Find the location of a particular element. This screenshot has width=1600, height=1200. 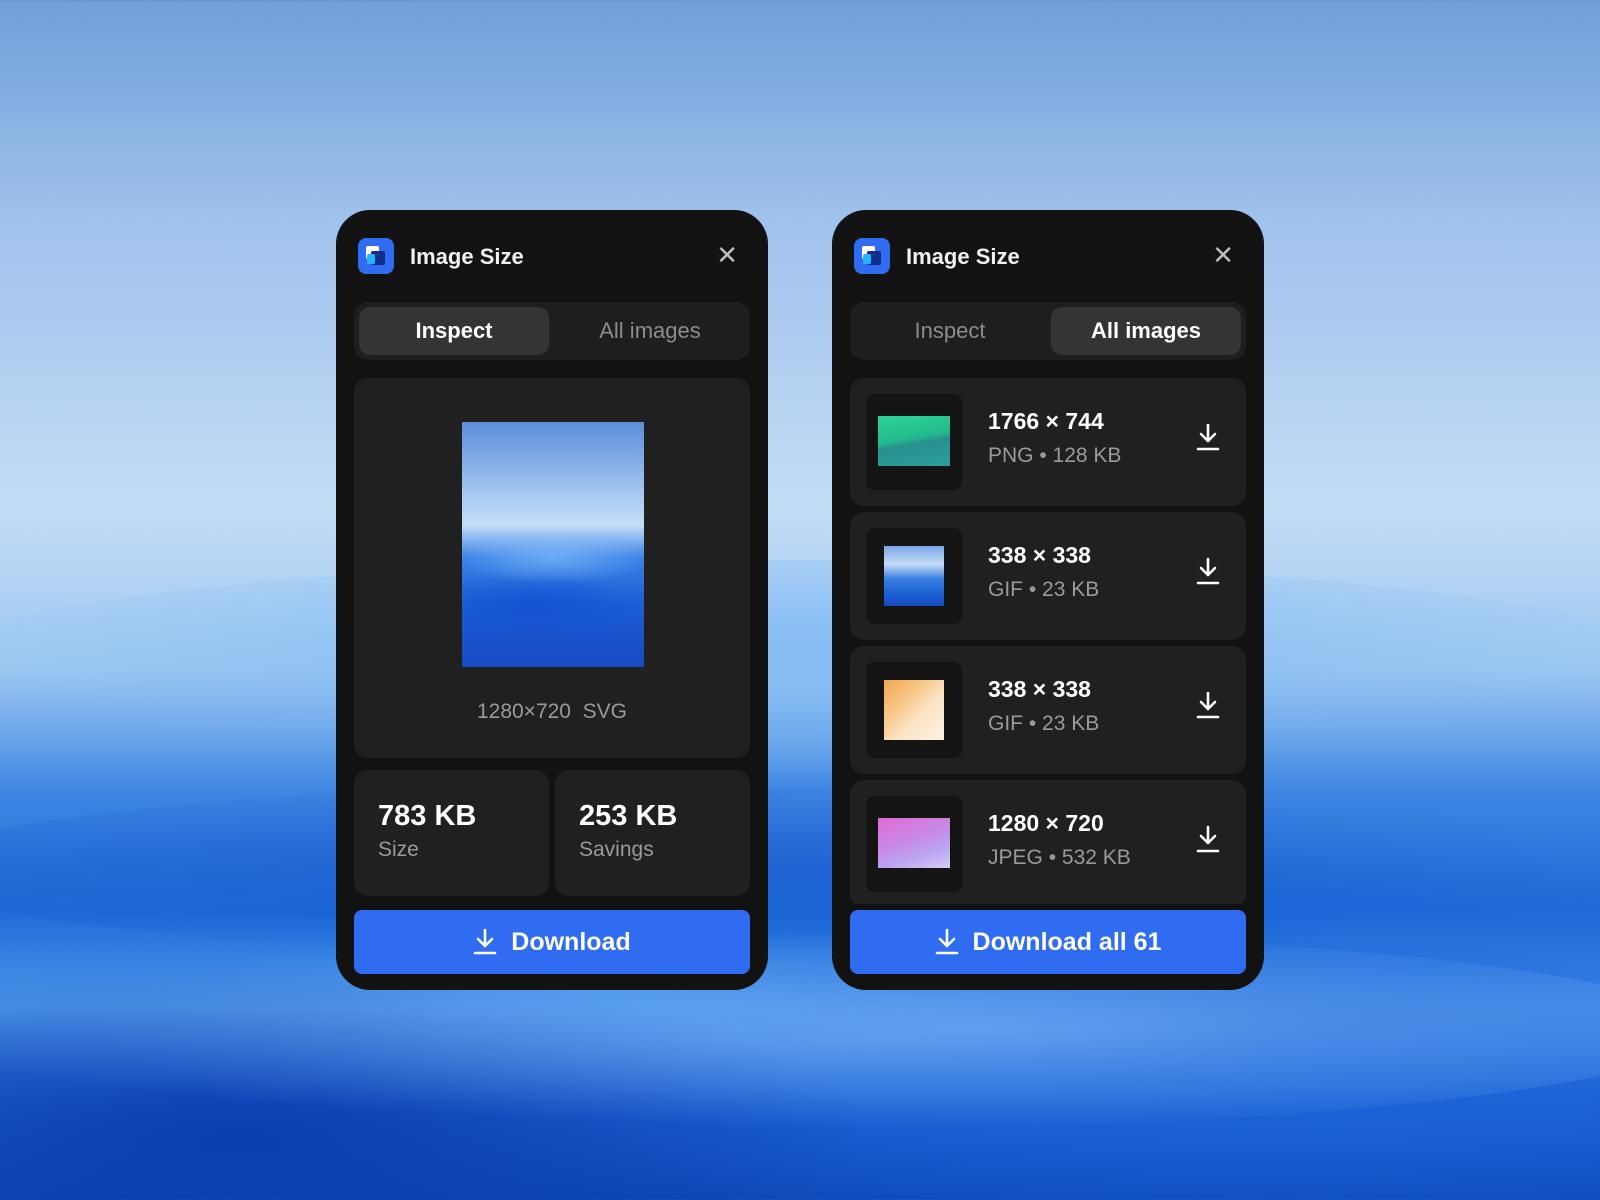

size-stat: 783 KB Size is located at coordinates (451, 833).